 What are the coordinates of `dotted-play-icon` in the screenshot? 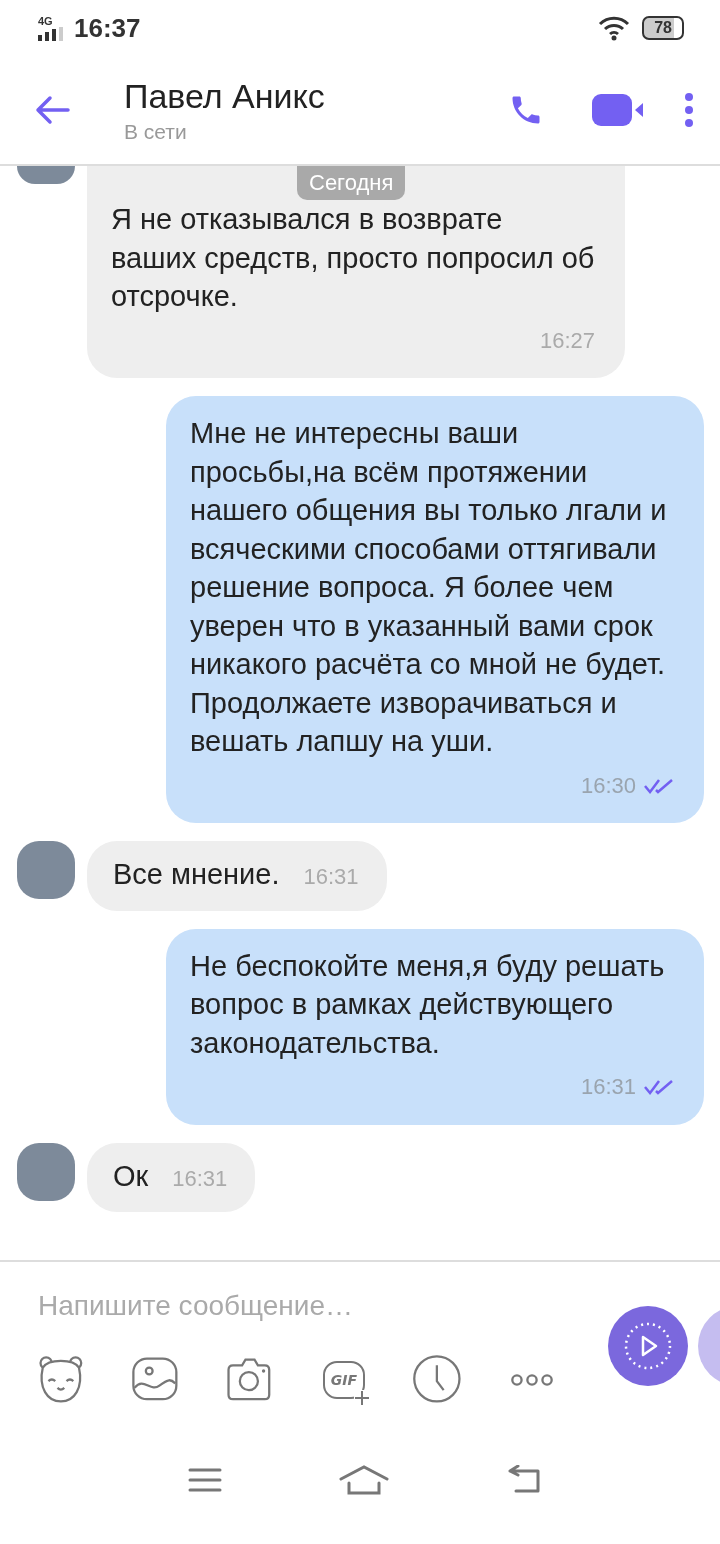 It's located at (648, 1346).